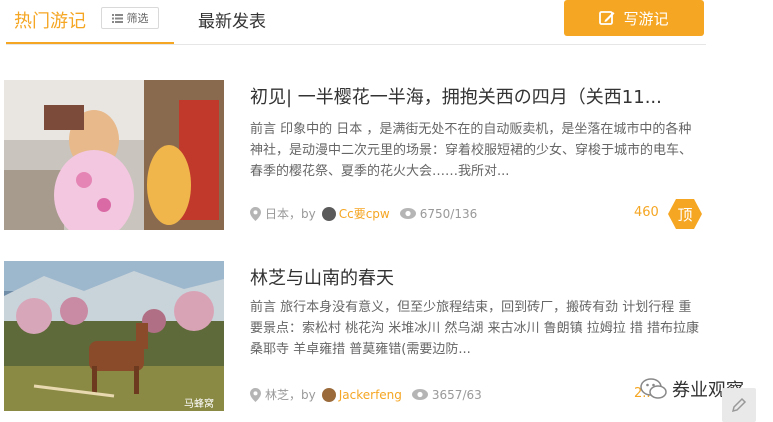  I want to click on travelogue-title: 林芝与山南的春天, so click(470, 277).